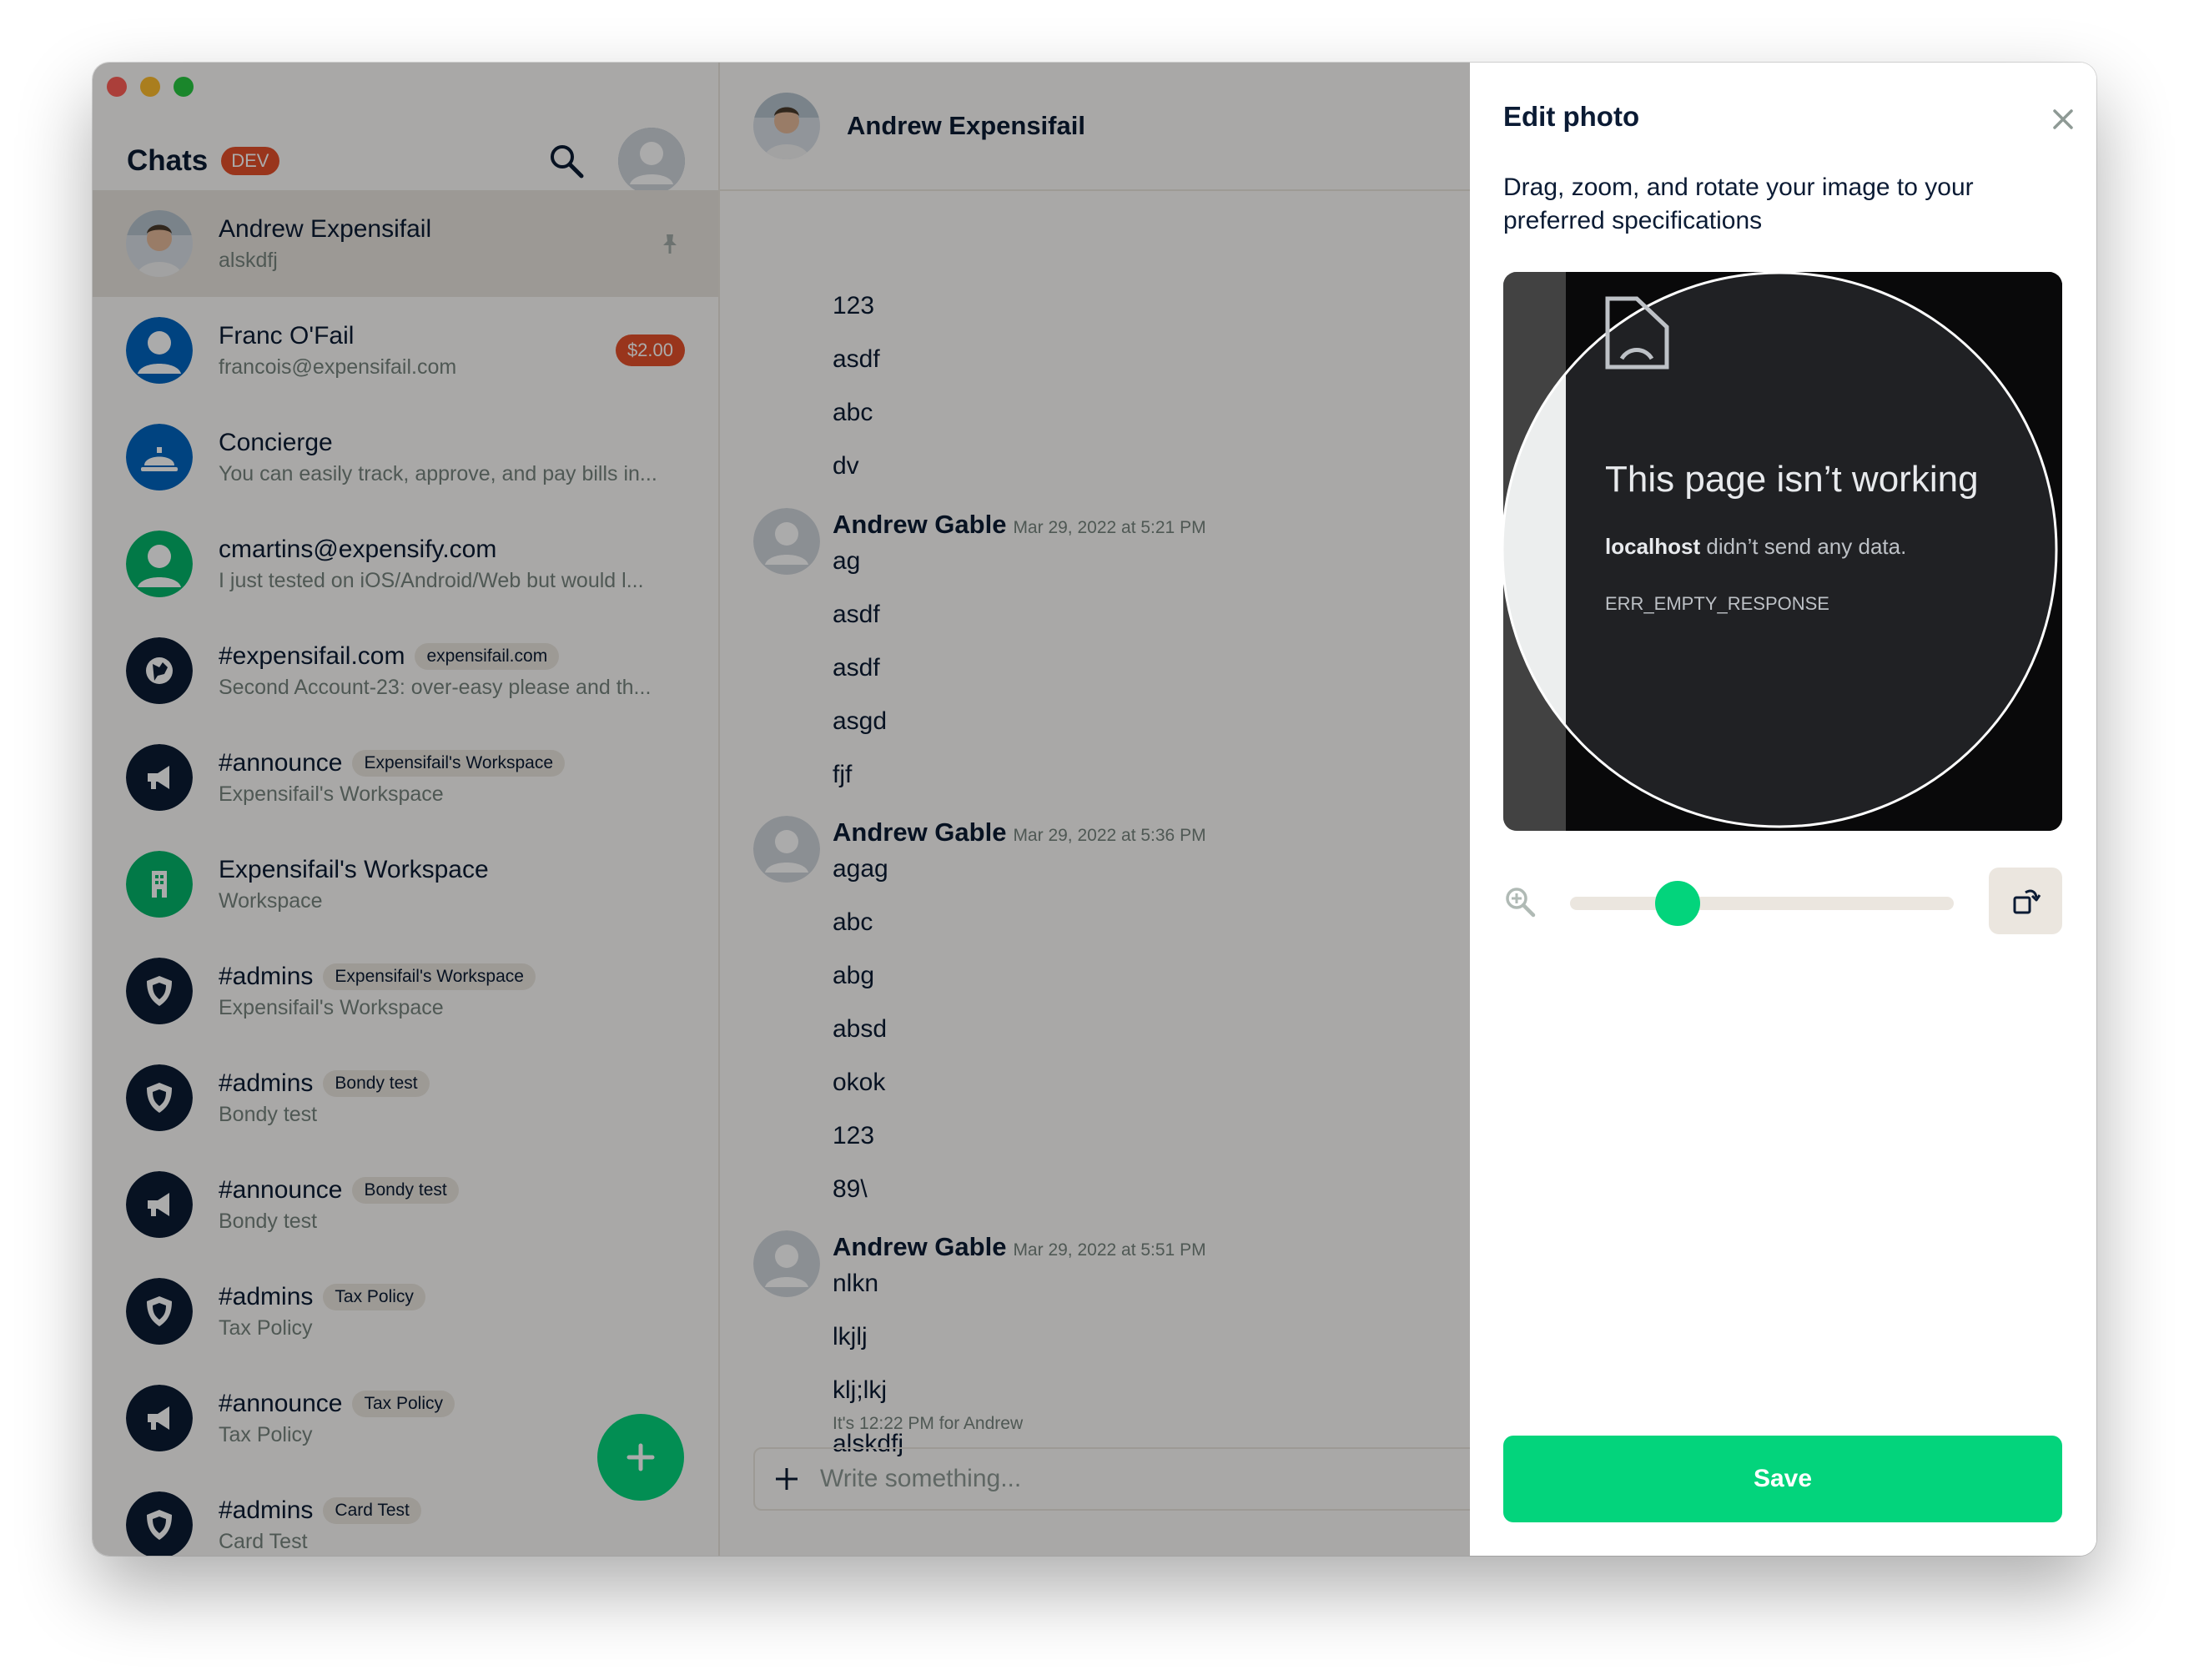 The height and width of the screenshot is (1680, 2189). I want to click on preview-host: localhost, so click(1653, 546).